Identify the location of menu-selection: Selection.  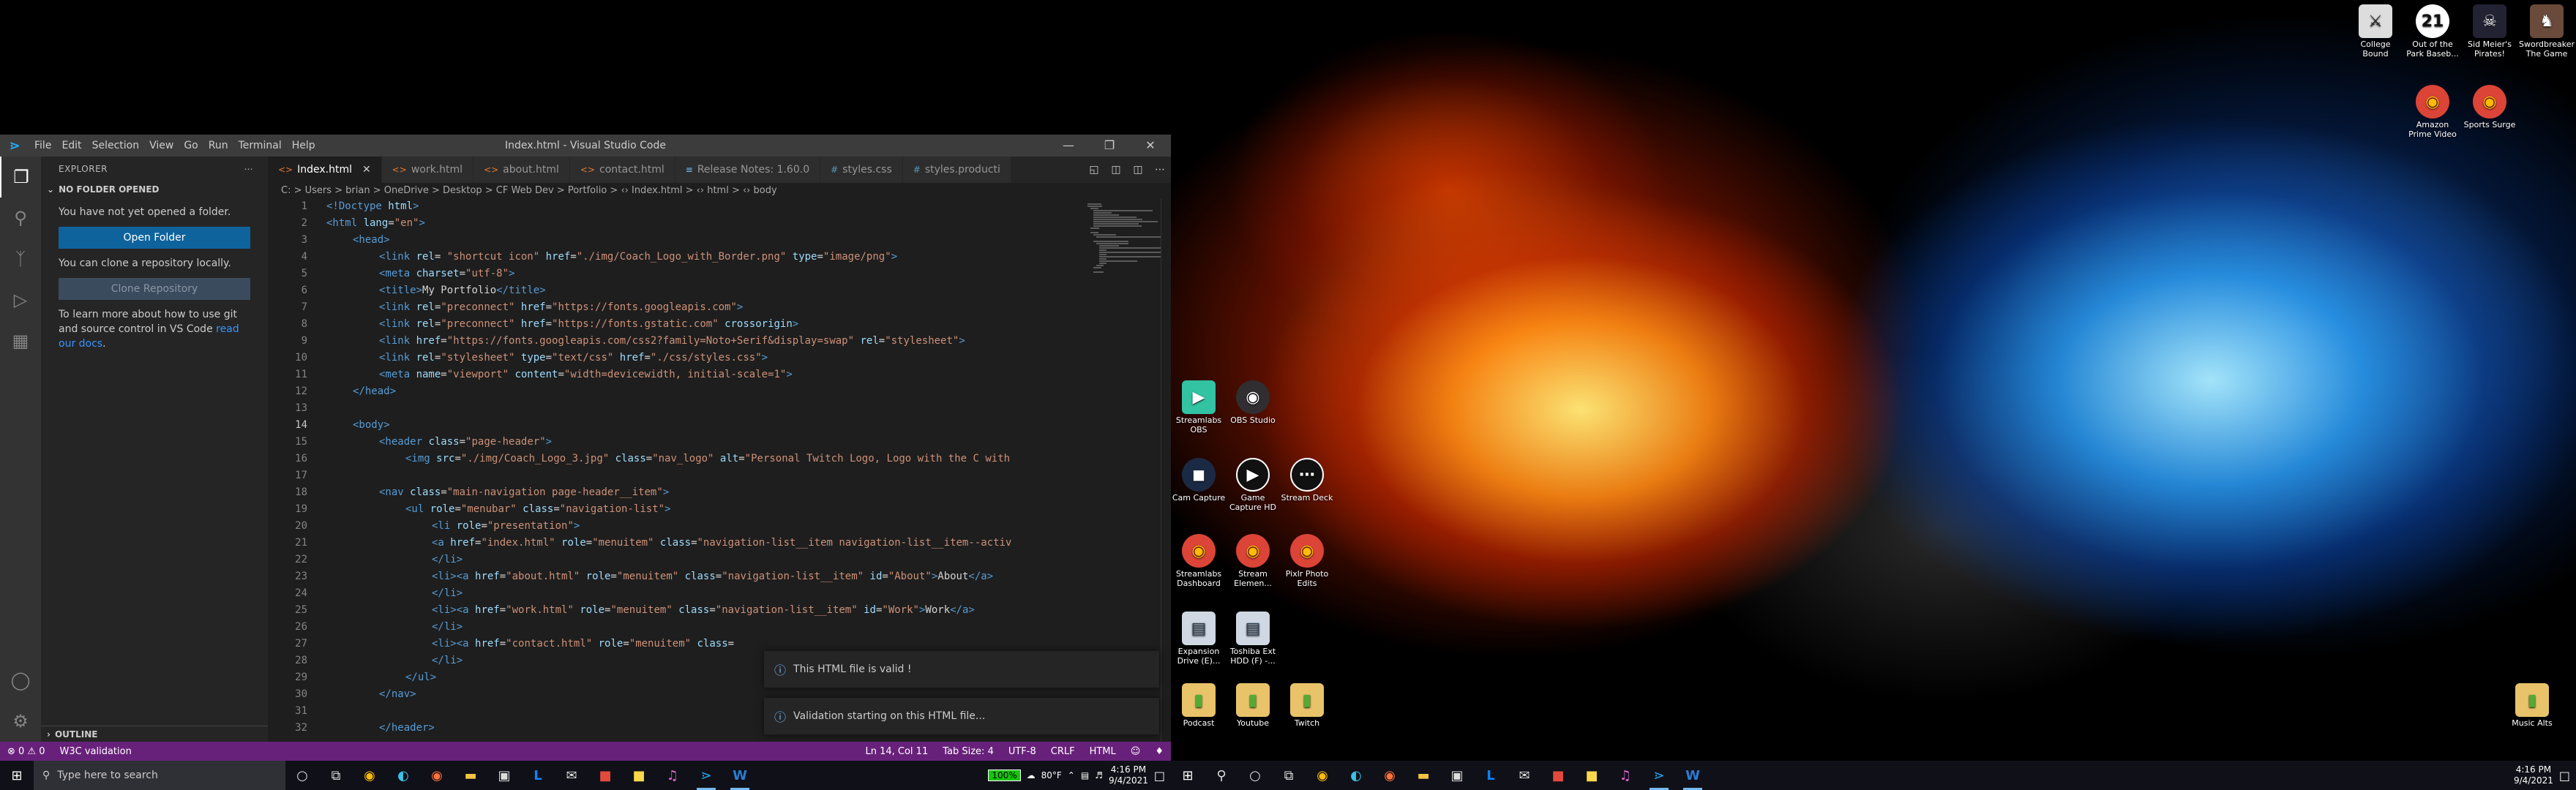
(116, 146).